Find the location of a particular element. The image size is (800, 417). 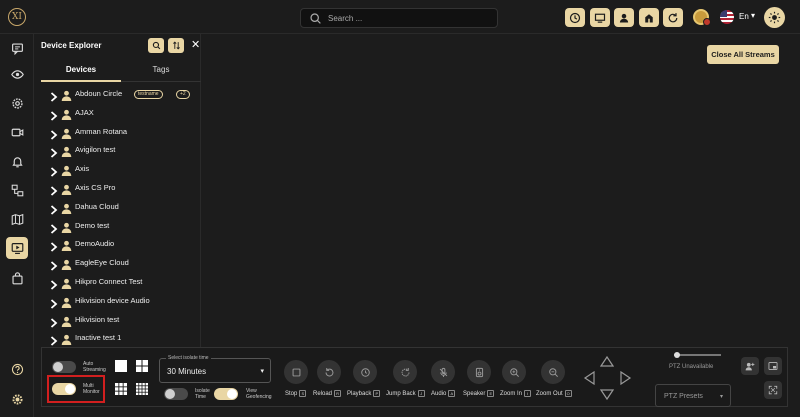

nav-devices is located at coordinates (17, 190).